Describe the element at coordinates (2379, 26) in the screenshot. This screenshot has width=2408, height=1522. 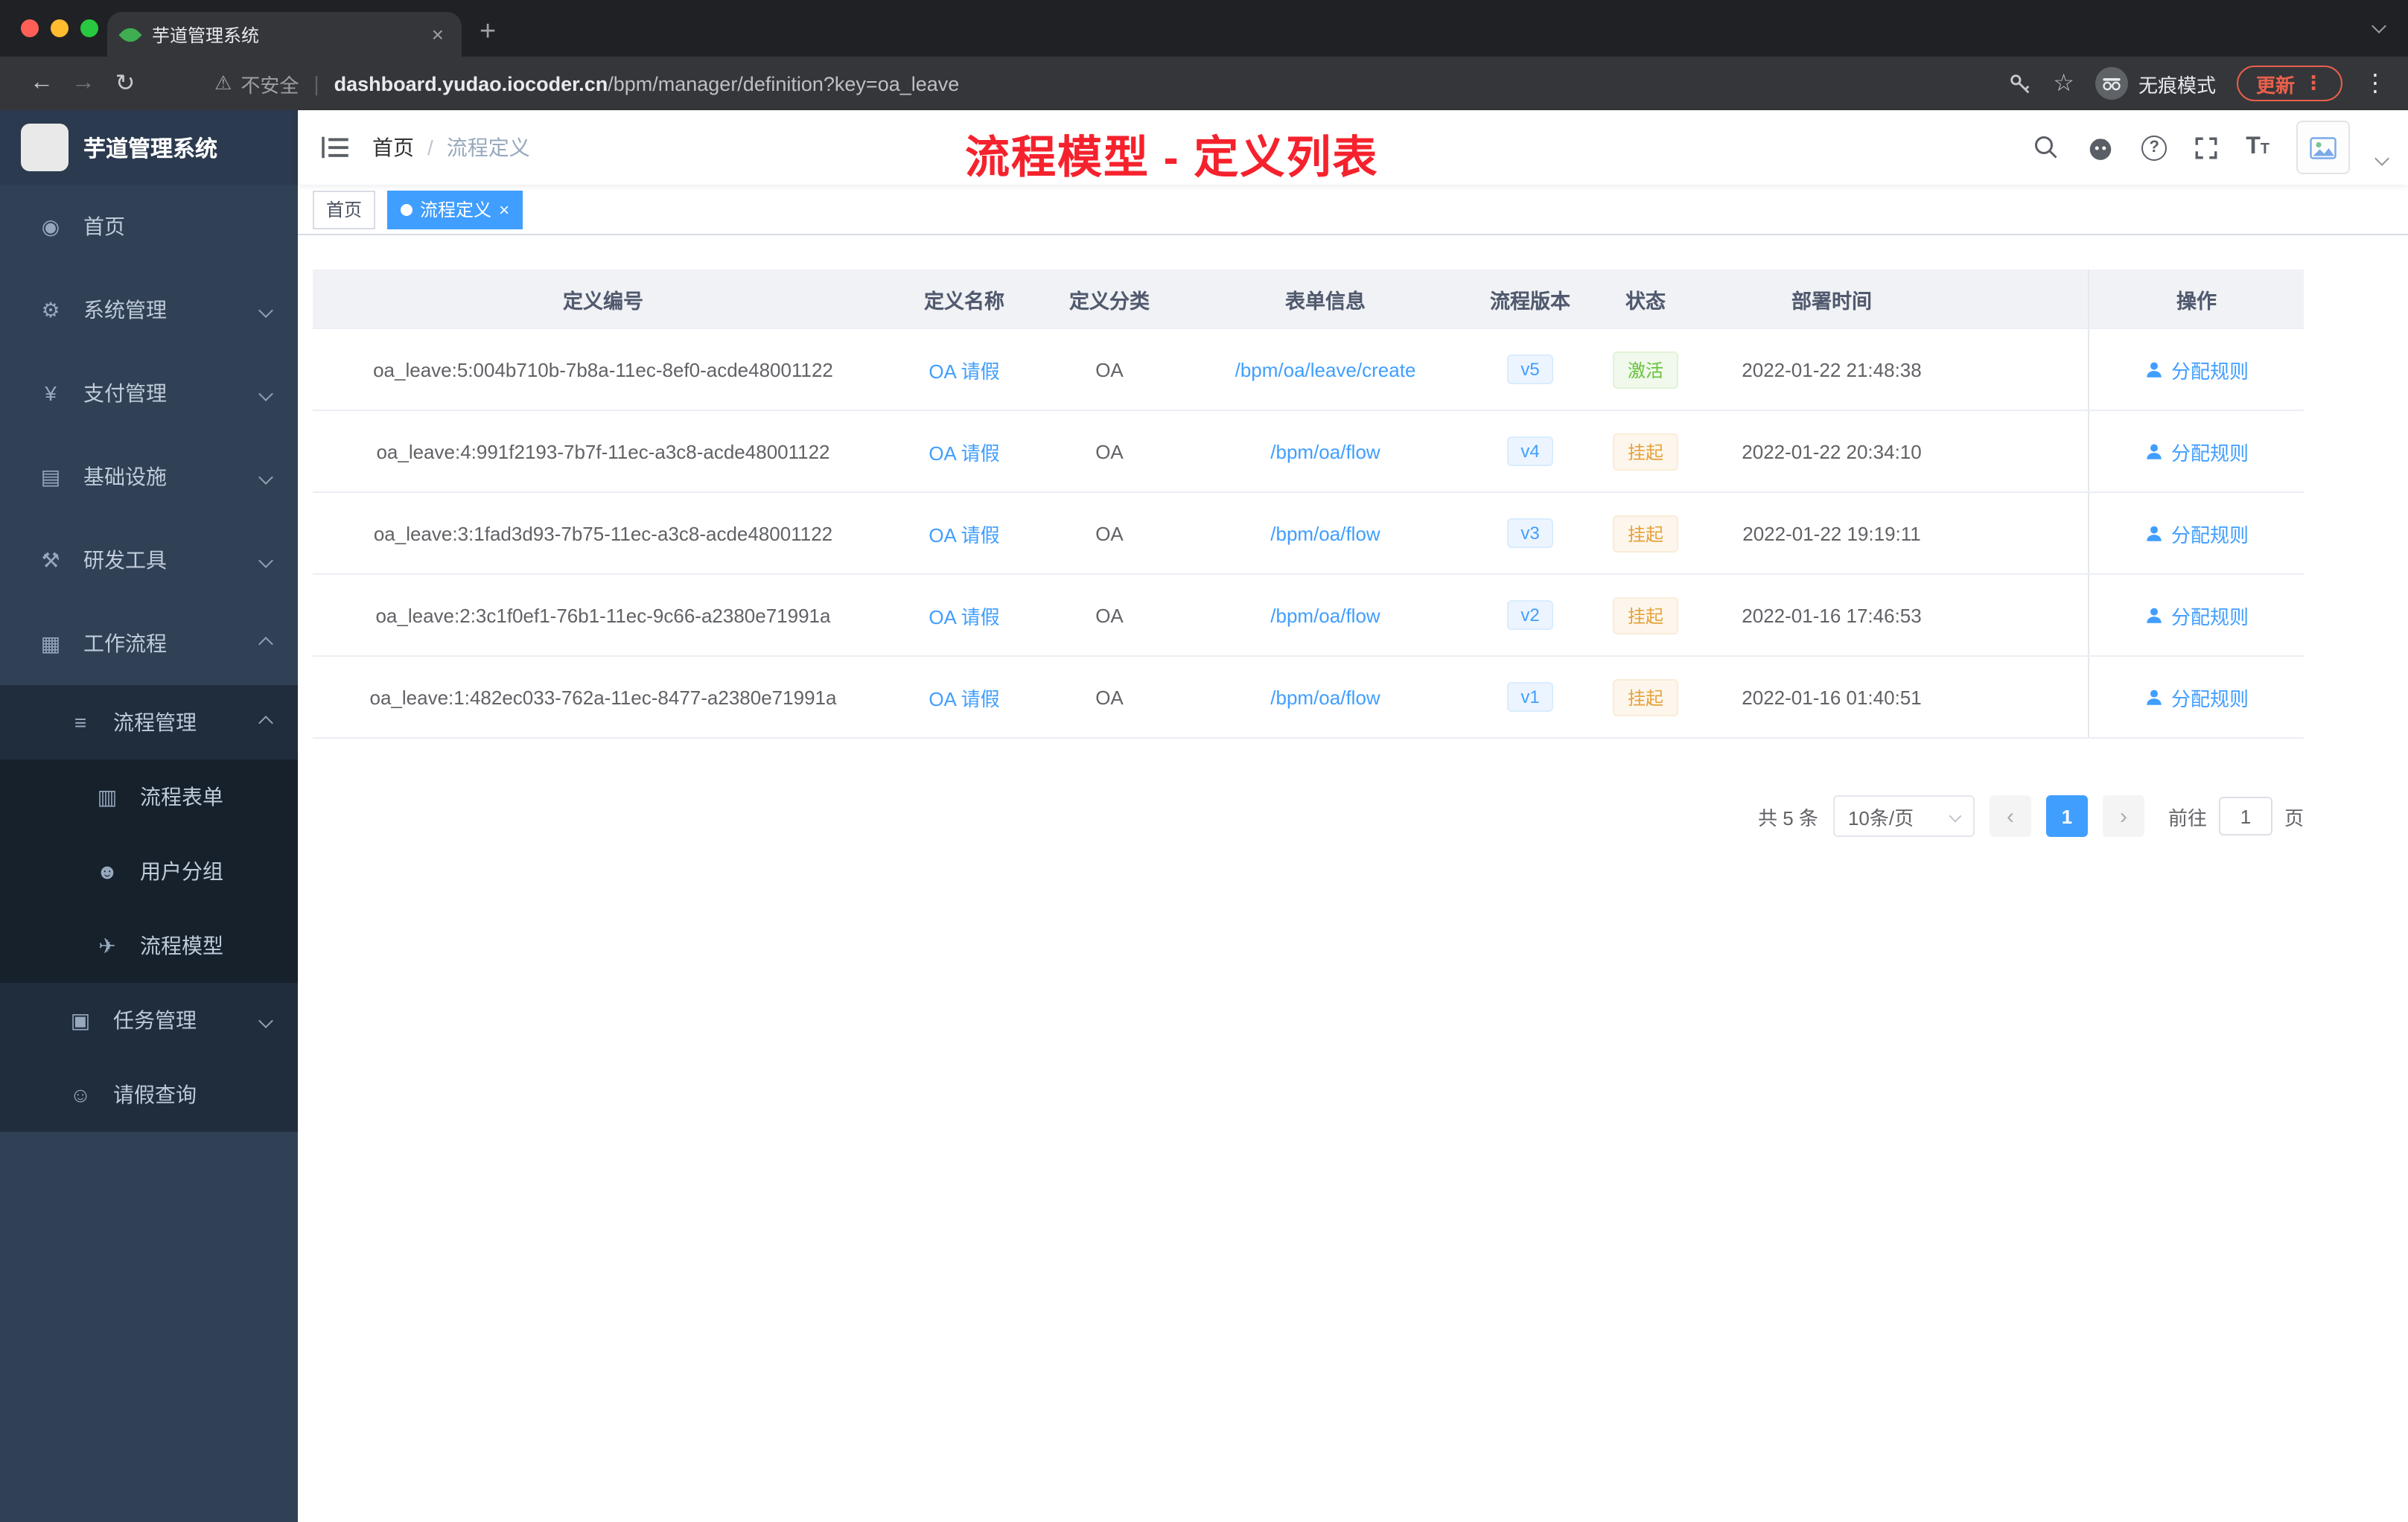
I see `tab-search-icon` at that location.